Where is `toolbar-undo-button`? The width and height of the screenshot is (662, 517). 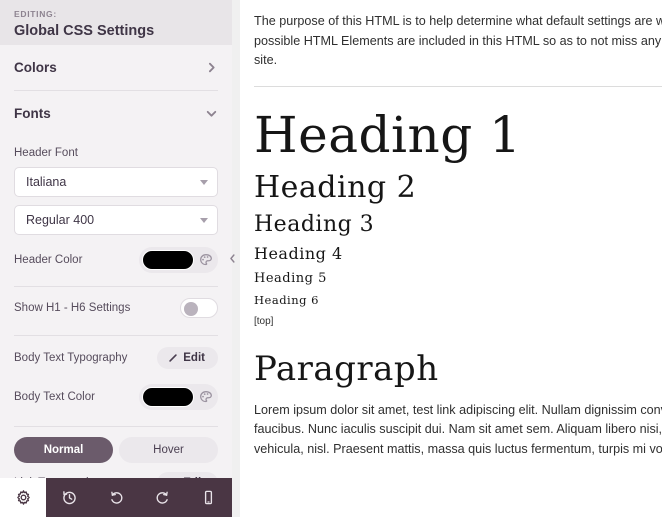 toolbar-undo-button is located at coordinates (116, 497).